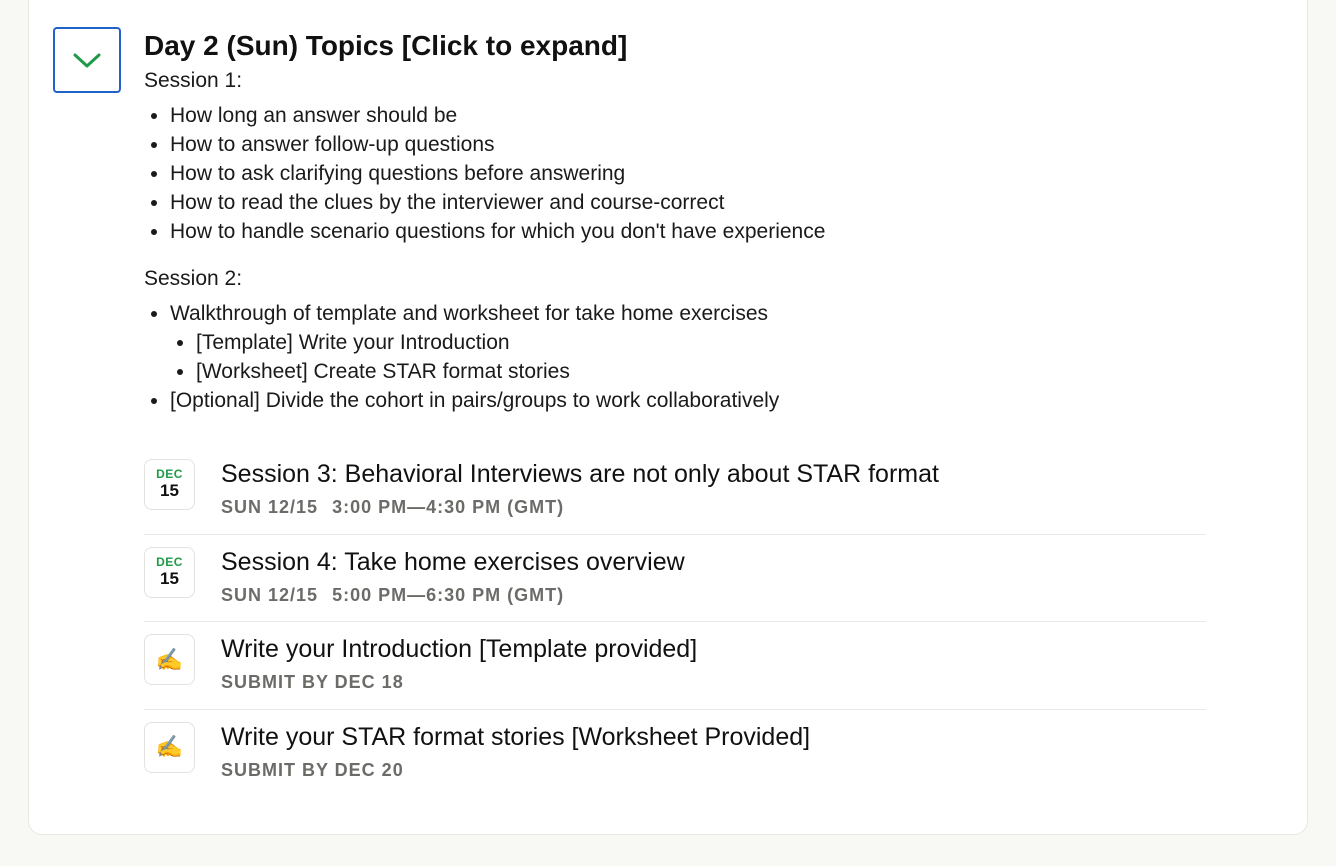  What do you see at coordinates (453, 562) in the screenshot?
I see `event-title: Session 4: Take home exercises overview` at bounding box center [453, 562].